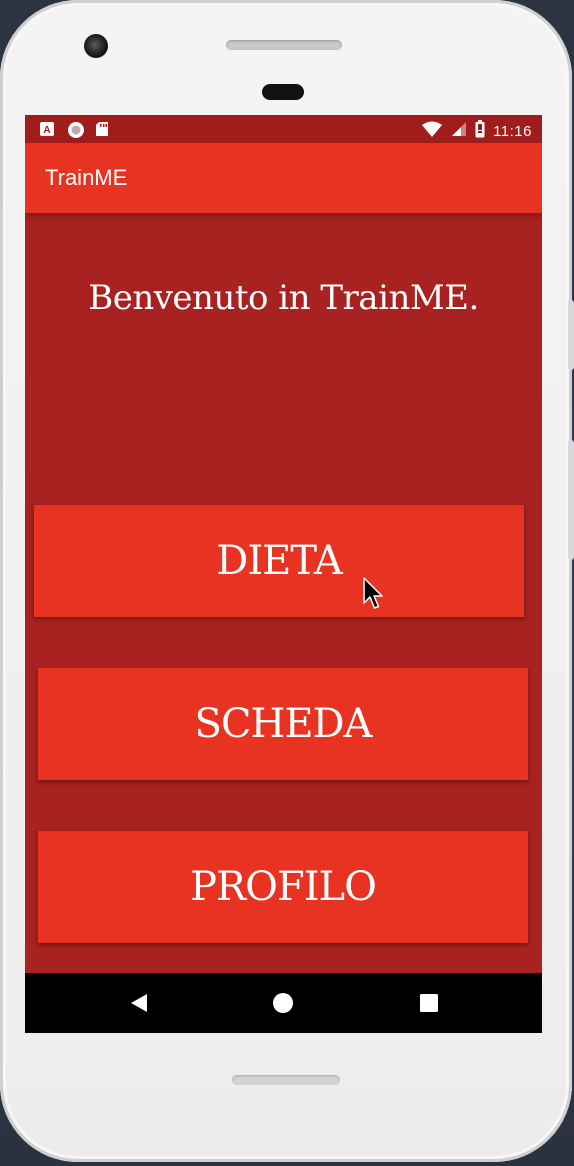  Describe the element at coordinates (480, 131) in the screenshot. I see `battery-icon` at that location.